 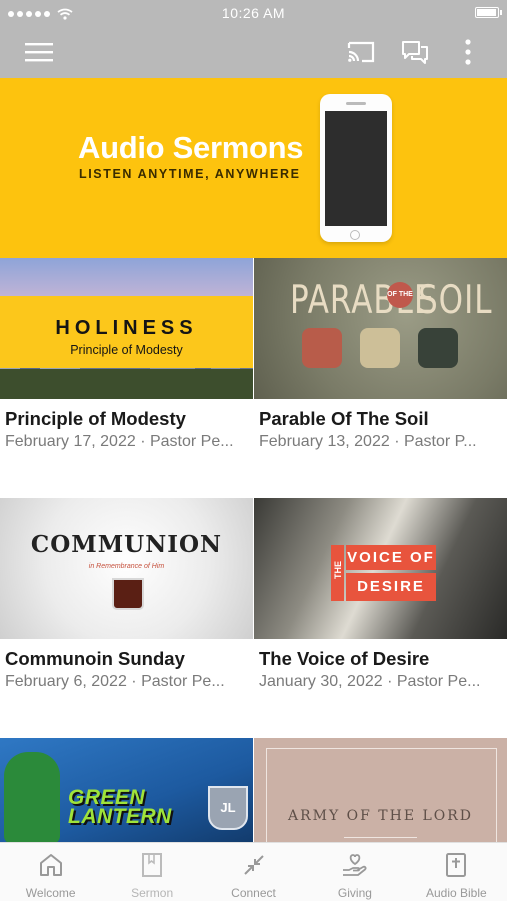 I want to click on tab-audio-bible: Audio Bible, so click(x=456, y=872).